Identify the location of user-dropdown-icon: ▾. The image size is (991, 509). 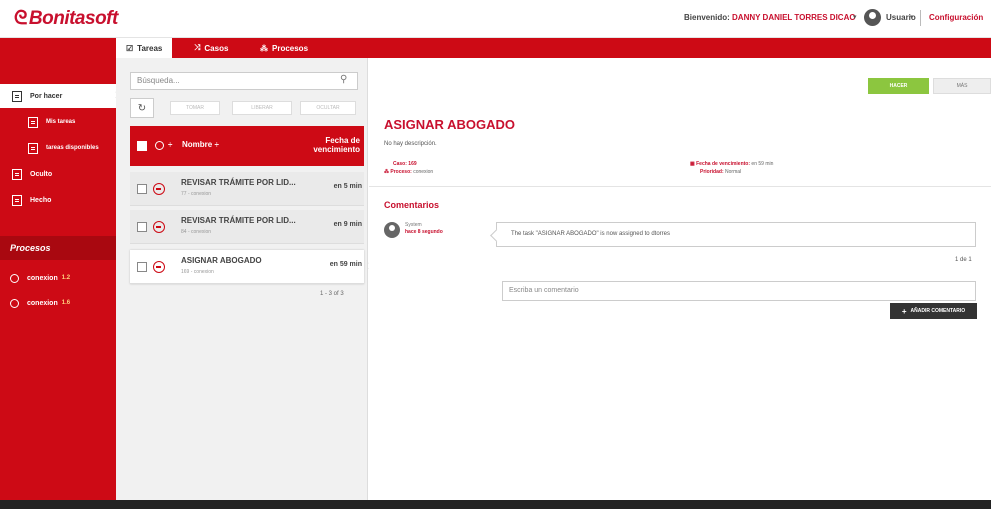
(855, 17).